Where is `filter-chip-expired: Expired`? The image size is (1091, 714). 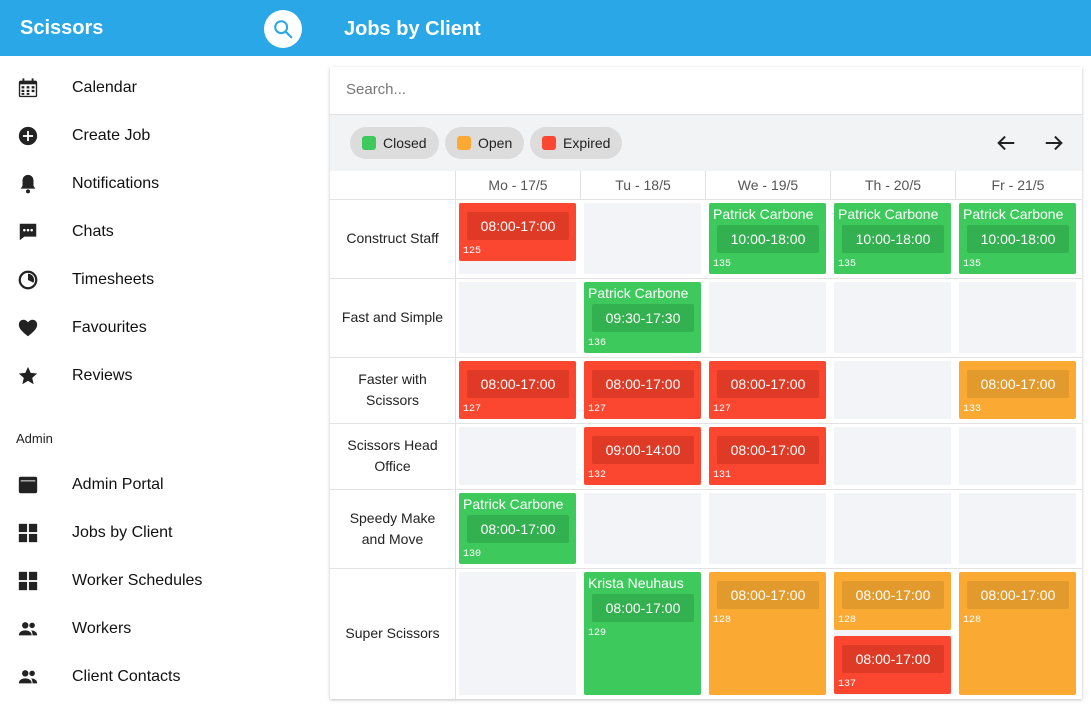 filter-chip-expired: Expired is located at coordinates (576, 143).